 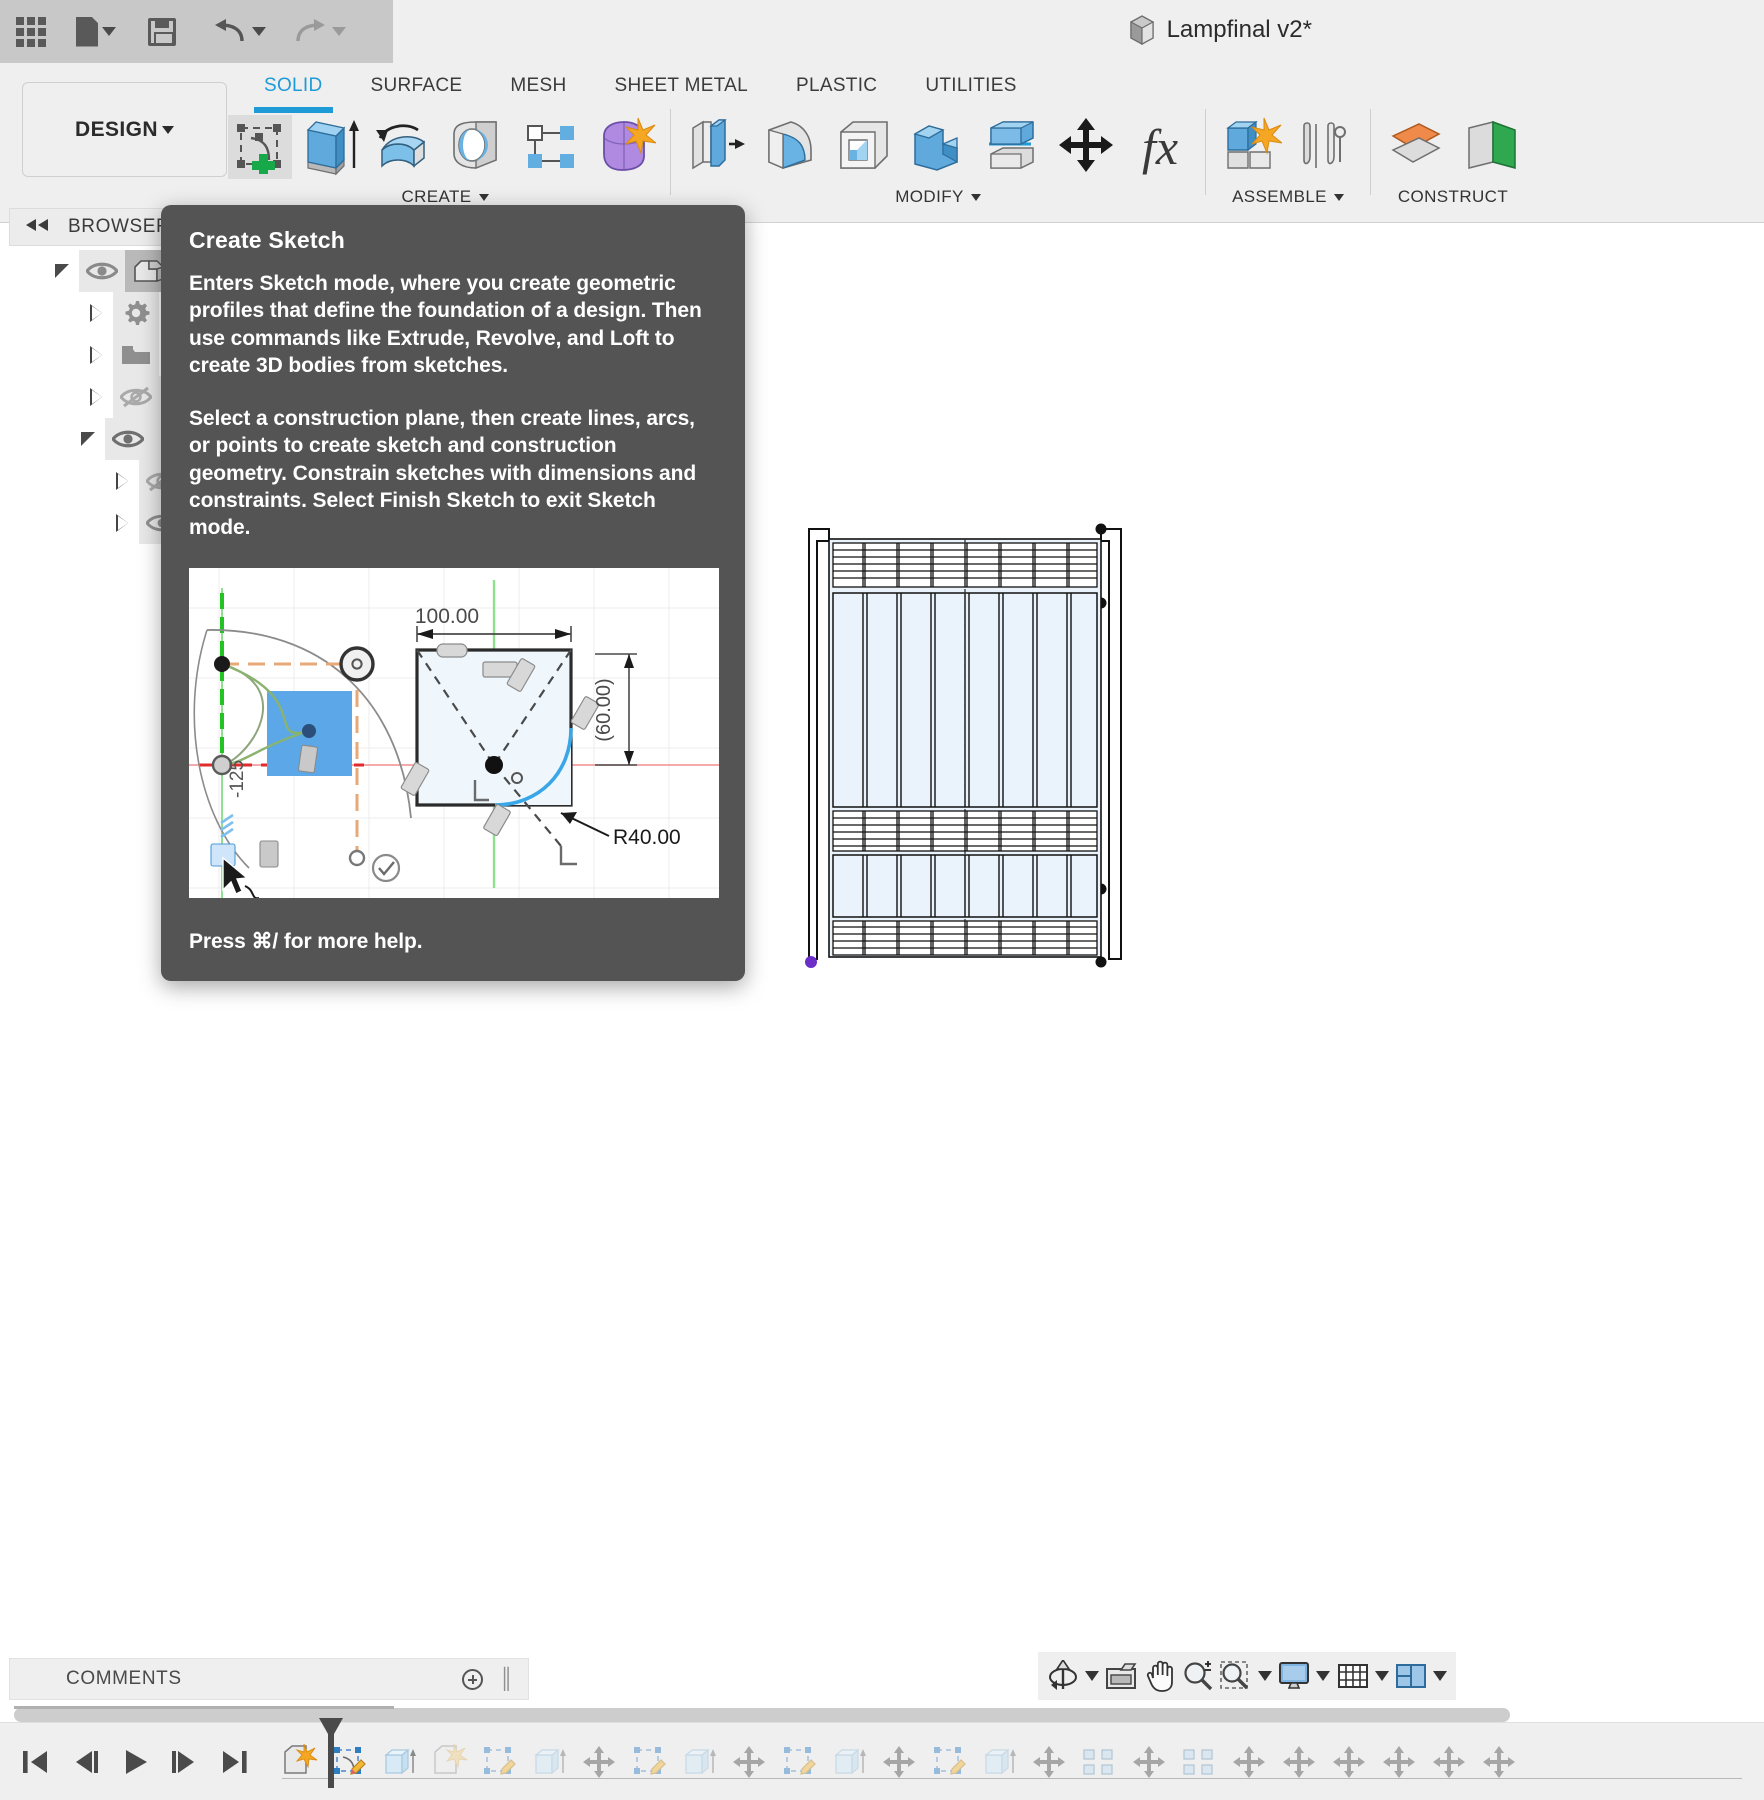 I want to click on nav-pan-button, so click(x=1160, y=1676).